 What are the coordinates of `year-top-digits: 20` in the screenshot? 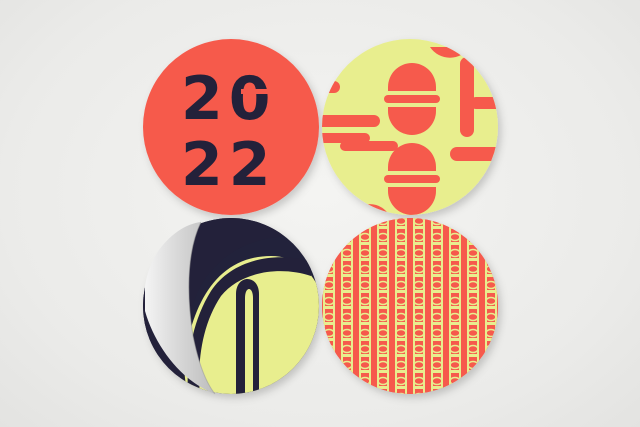 It's located at (229, 99).